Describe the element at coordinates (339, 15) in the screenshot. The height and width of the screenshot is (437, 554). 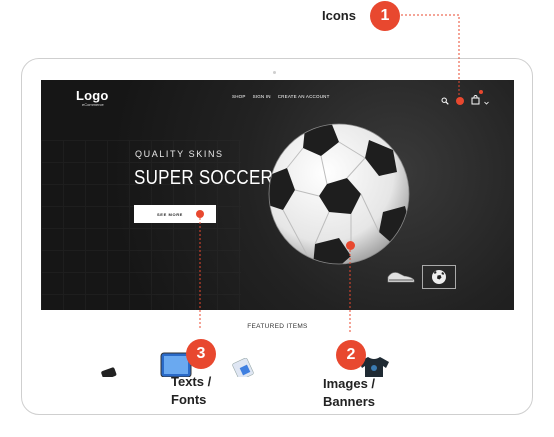
I see `callout-icons-label: Icons` at that location.